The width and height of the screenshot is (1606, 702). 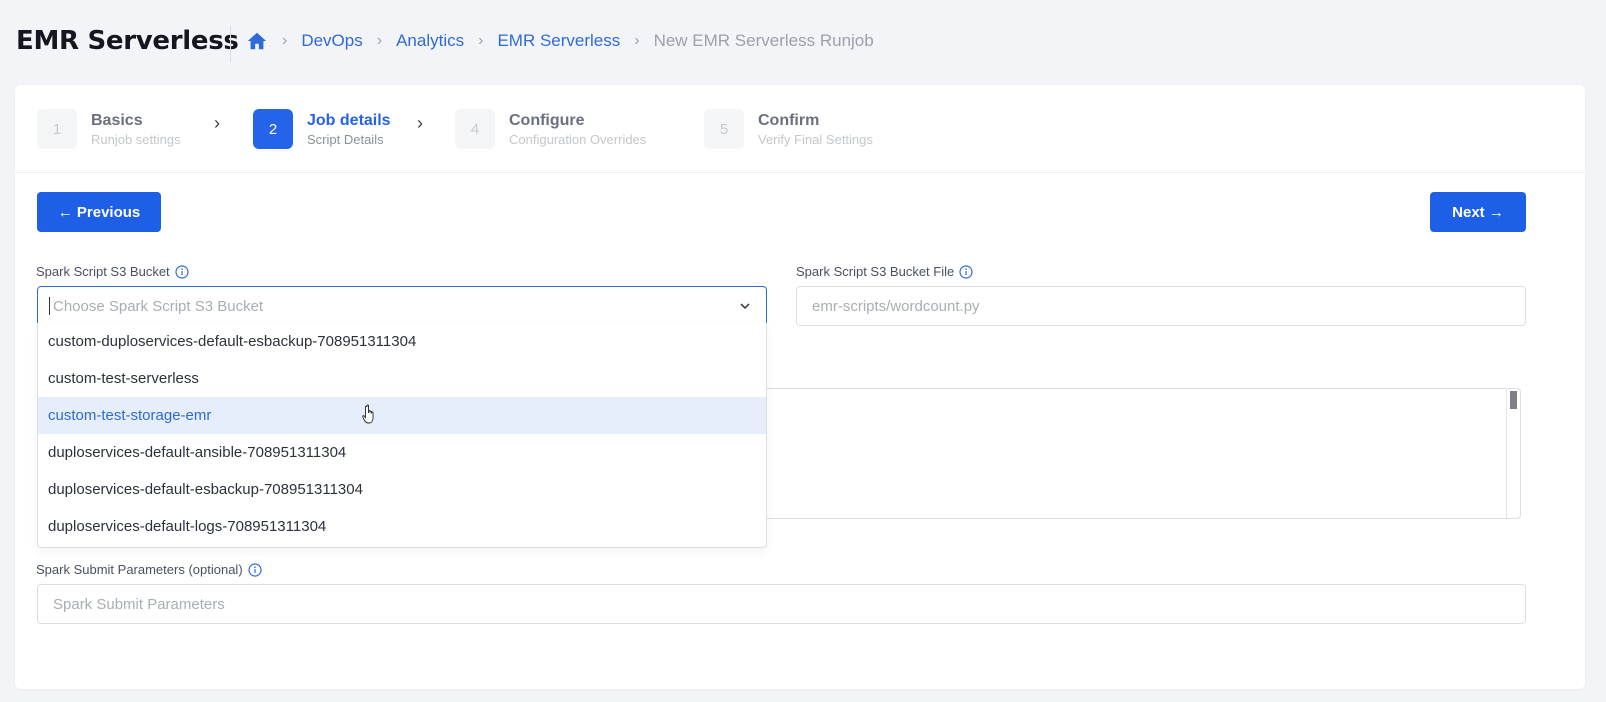 I want to click on step-job-details: 2 Job details Script Details, so click(x=322, y=129).